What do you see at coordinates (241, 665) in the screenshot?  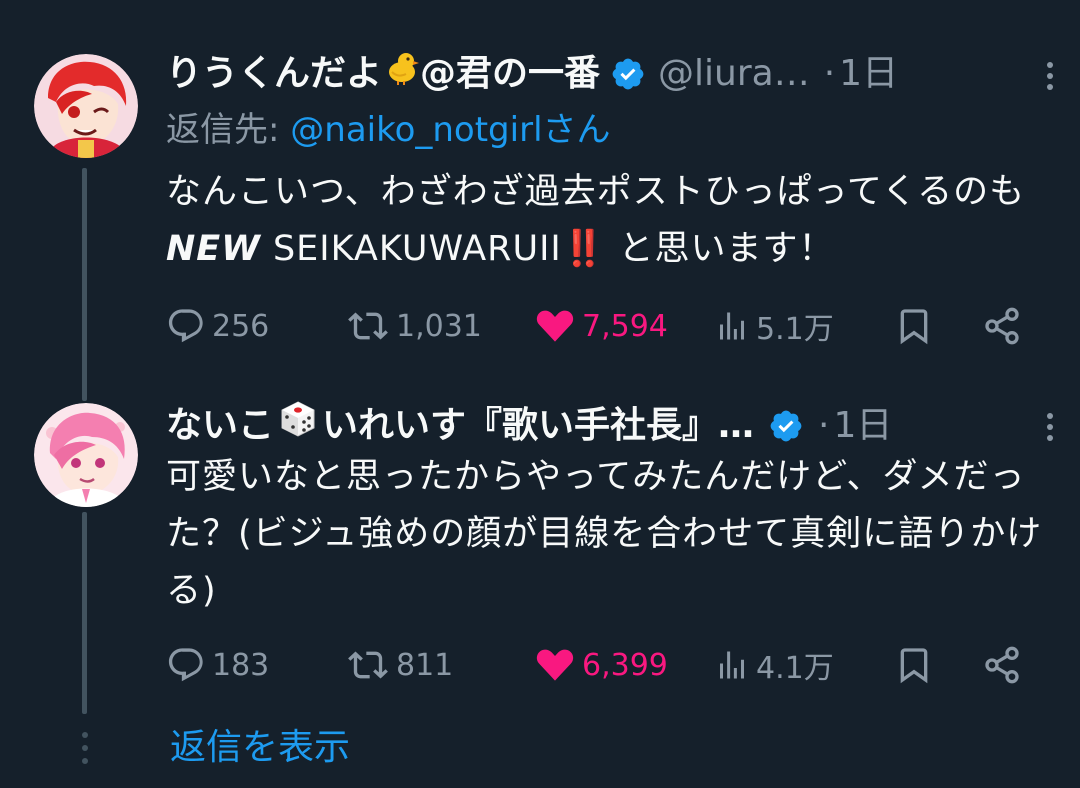 I see `reply-count: 183` at bounding box center [241, 665].